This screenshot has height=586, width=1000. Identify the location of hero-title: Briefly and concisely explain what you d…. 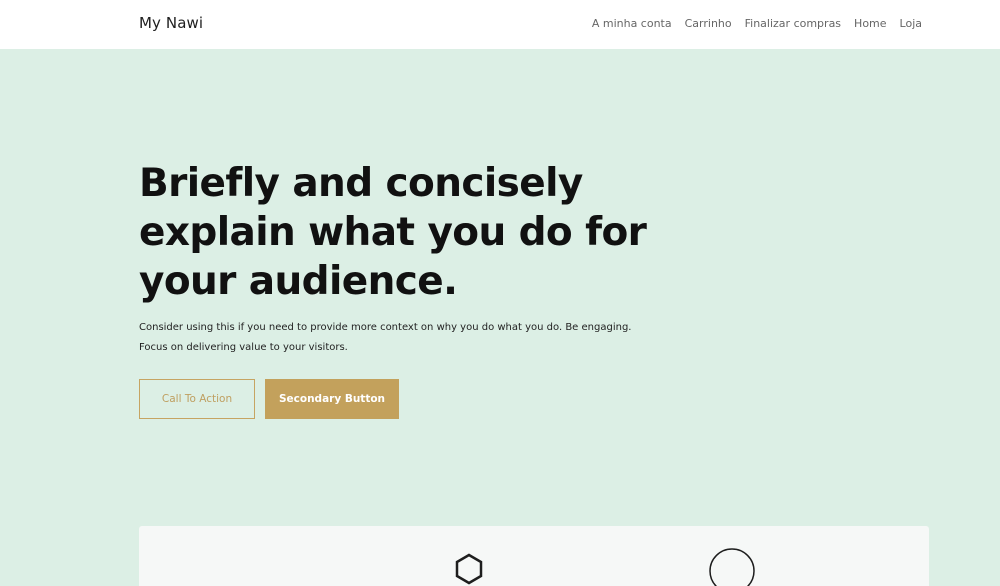
(393, 232).